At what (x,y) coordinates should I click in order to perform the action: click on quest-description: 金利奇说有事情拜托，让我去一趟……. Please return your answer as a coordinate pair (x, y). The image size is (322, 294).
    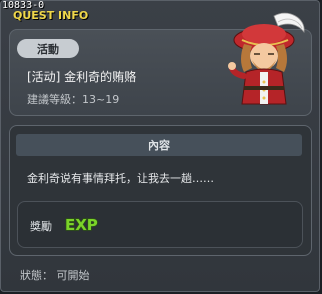
    Looking at the image, I should click on (120, 178).